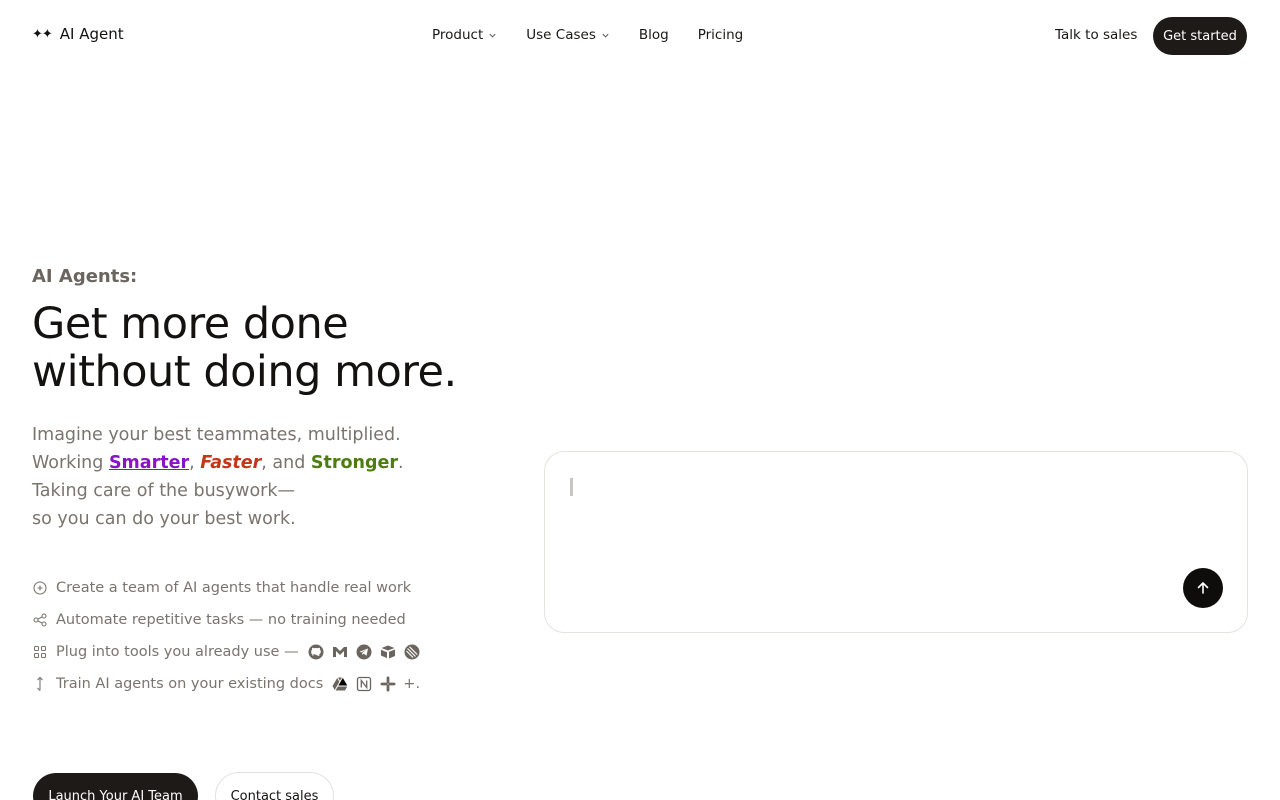 The width and height of the screenshot is (1280, 800). Describe the element at coordinates (244, 372) in the screenshot. I see `headline-line-2: without doing more.` at that location.